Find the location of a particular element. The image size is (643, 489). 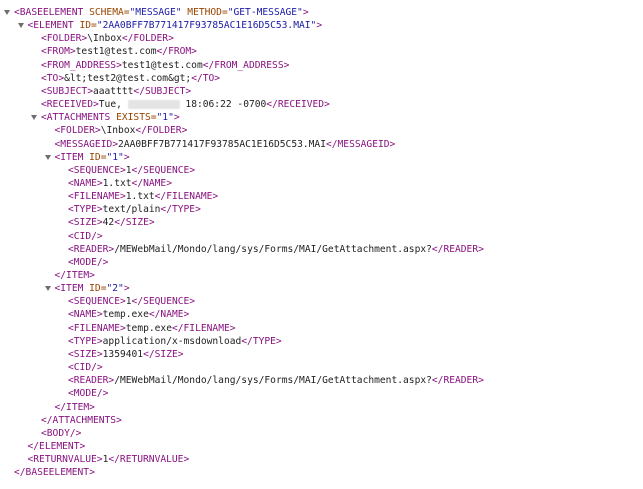

xml-tag-token: <RECEIVED> is located at coordinates (70, 105).